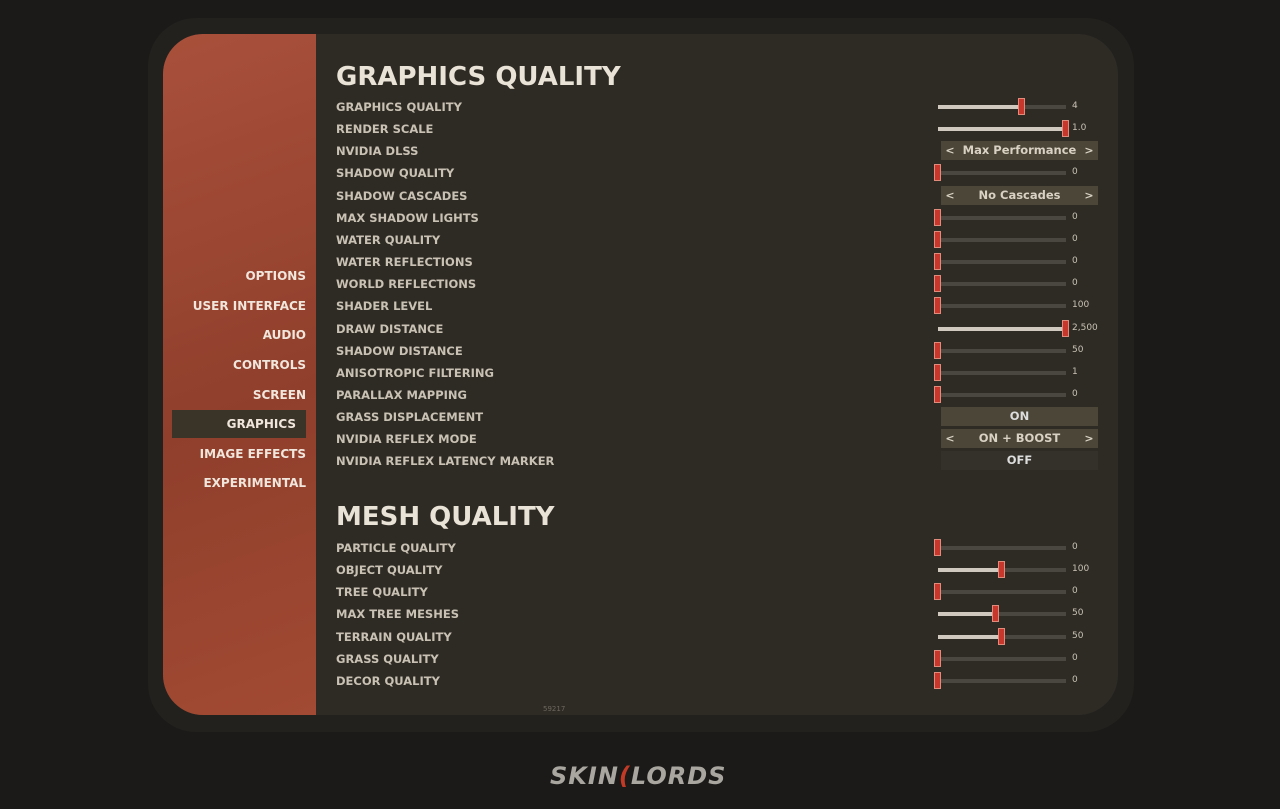 The image size is (1280, 809). Describe the element at coordinates (1081, 305) in the screenshot. I see `slider-value: 100` at that location.